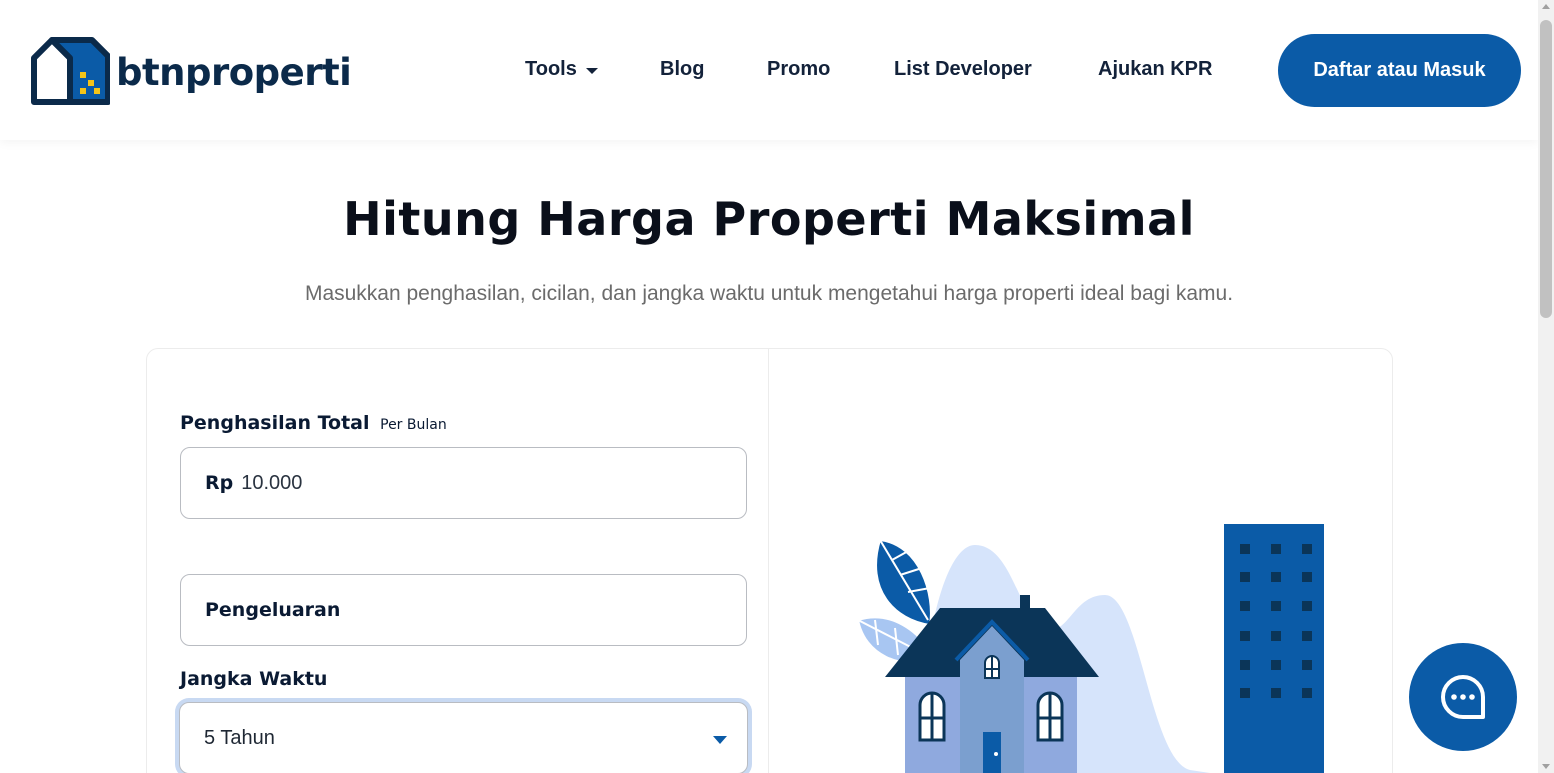 The height and width of the screenshot is (773, 1554). I want to click on chat-button, so click(1463, 697).